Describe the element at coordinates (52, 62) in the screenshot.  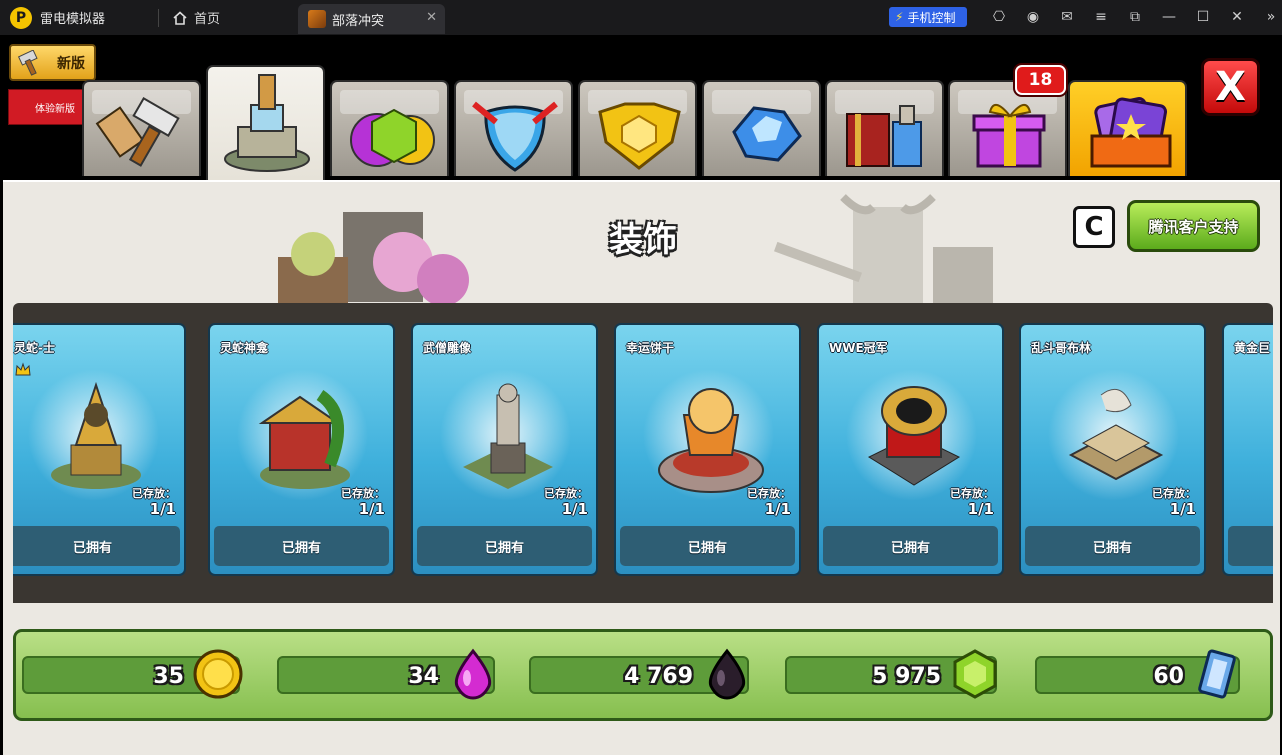
I see `new-version-button: 新版` at that location.